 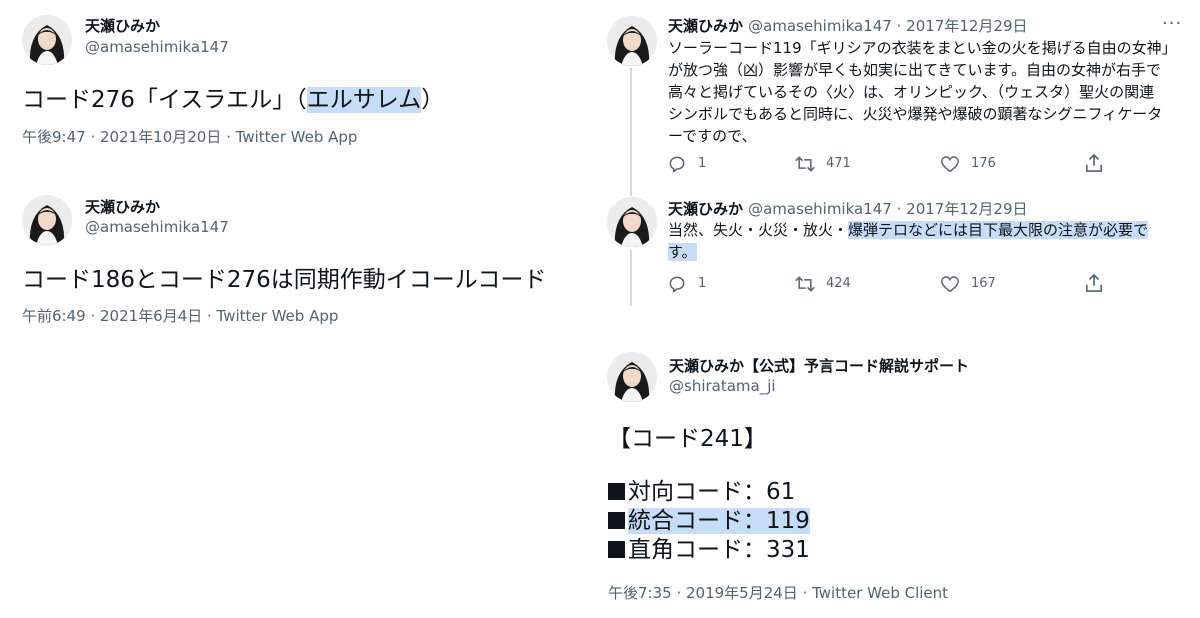 I want to click on list-item: 直角コード：331, so click(x=709, y=550).